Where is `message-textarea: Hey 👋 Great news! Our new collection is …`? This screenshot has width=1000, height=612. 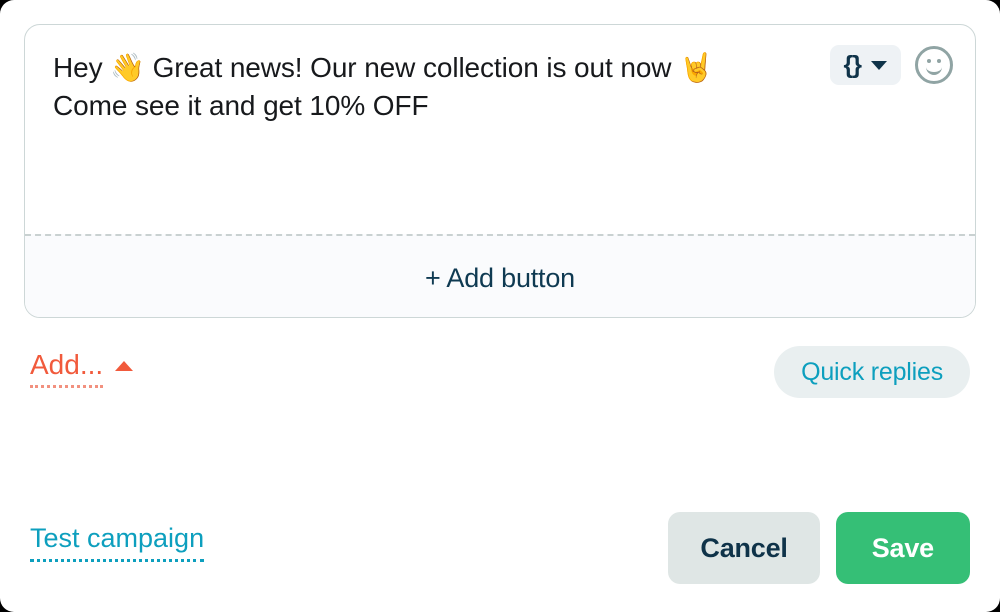
message-textarea: Hey 👋 Great news! Our new collection is … is located at coordinates (433, 87).